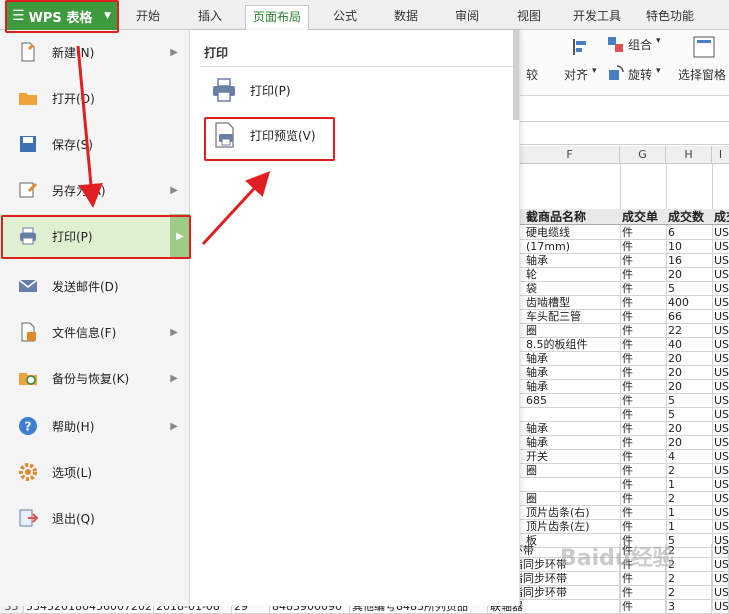 Image resolution: width=729 pixels, height=614 pixels. Describe the element at coordinates (95, 378) in the screenshot. I see `file-menu-item: 备份与恢复(K) ▶` at that location.